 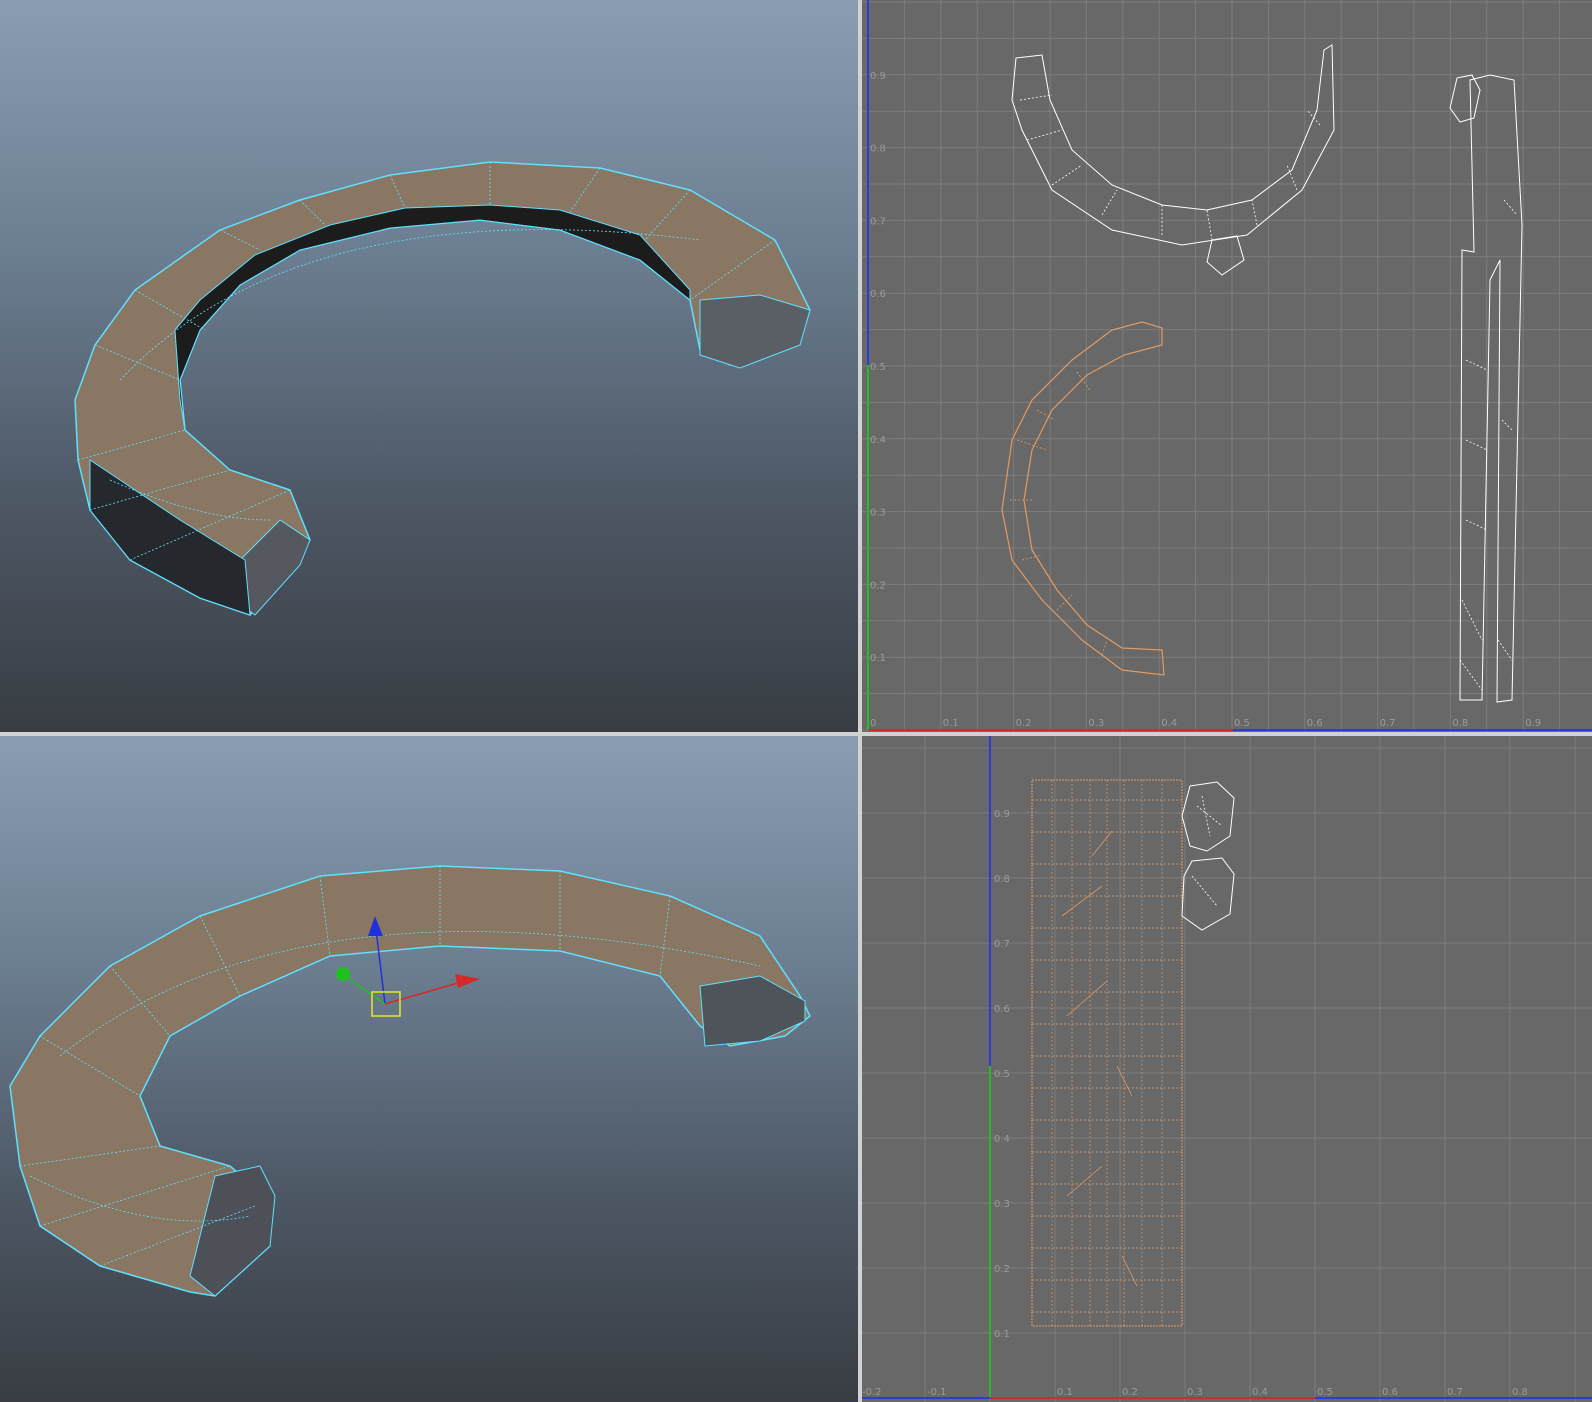 What do you see at coordinates (755, 331) in the screenshot?
I see `mesh-endcap-right` at bounding box center [755, 331].